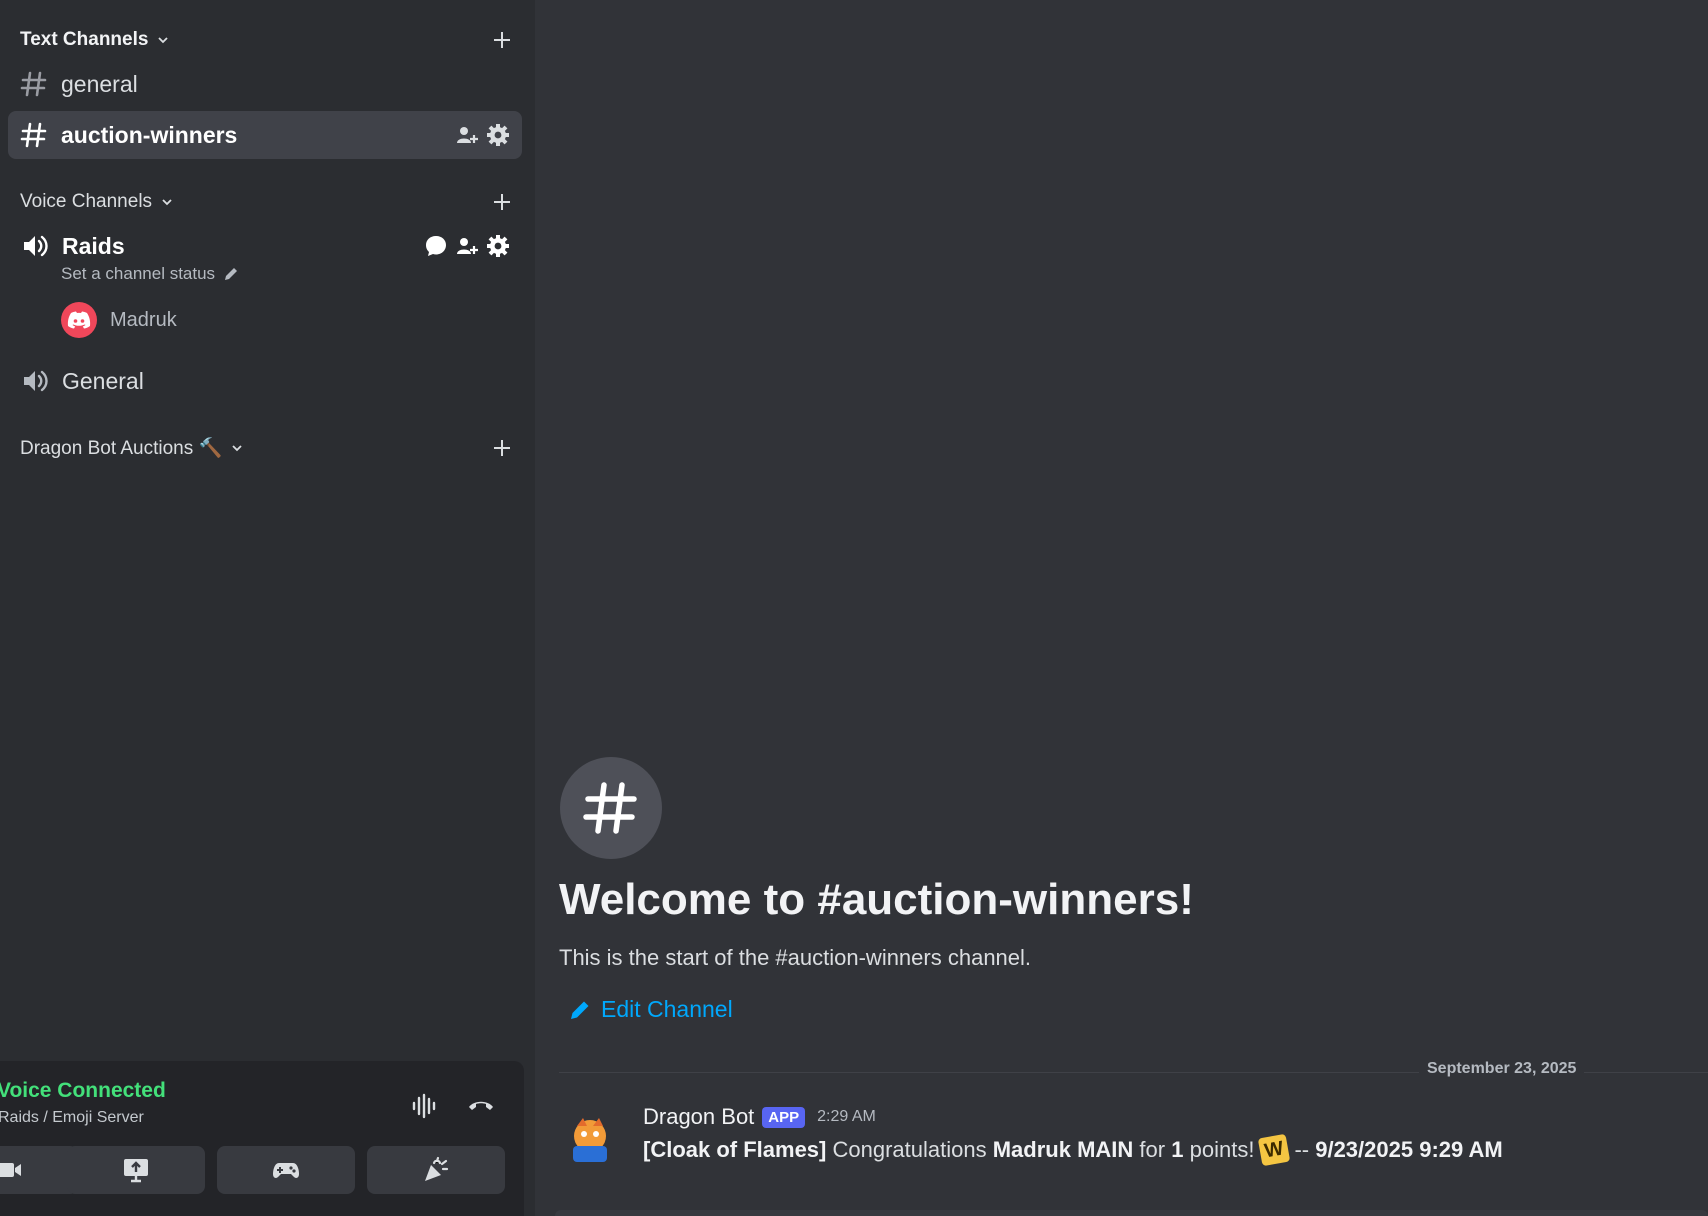 This screenshot has height=1216, width=1708. I want to click on soundboard-button, so click(436, 1170).